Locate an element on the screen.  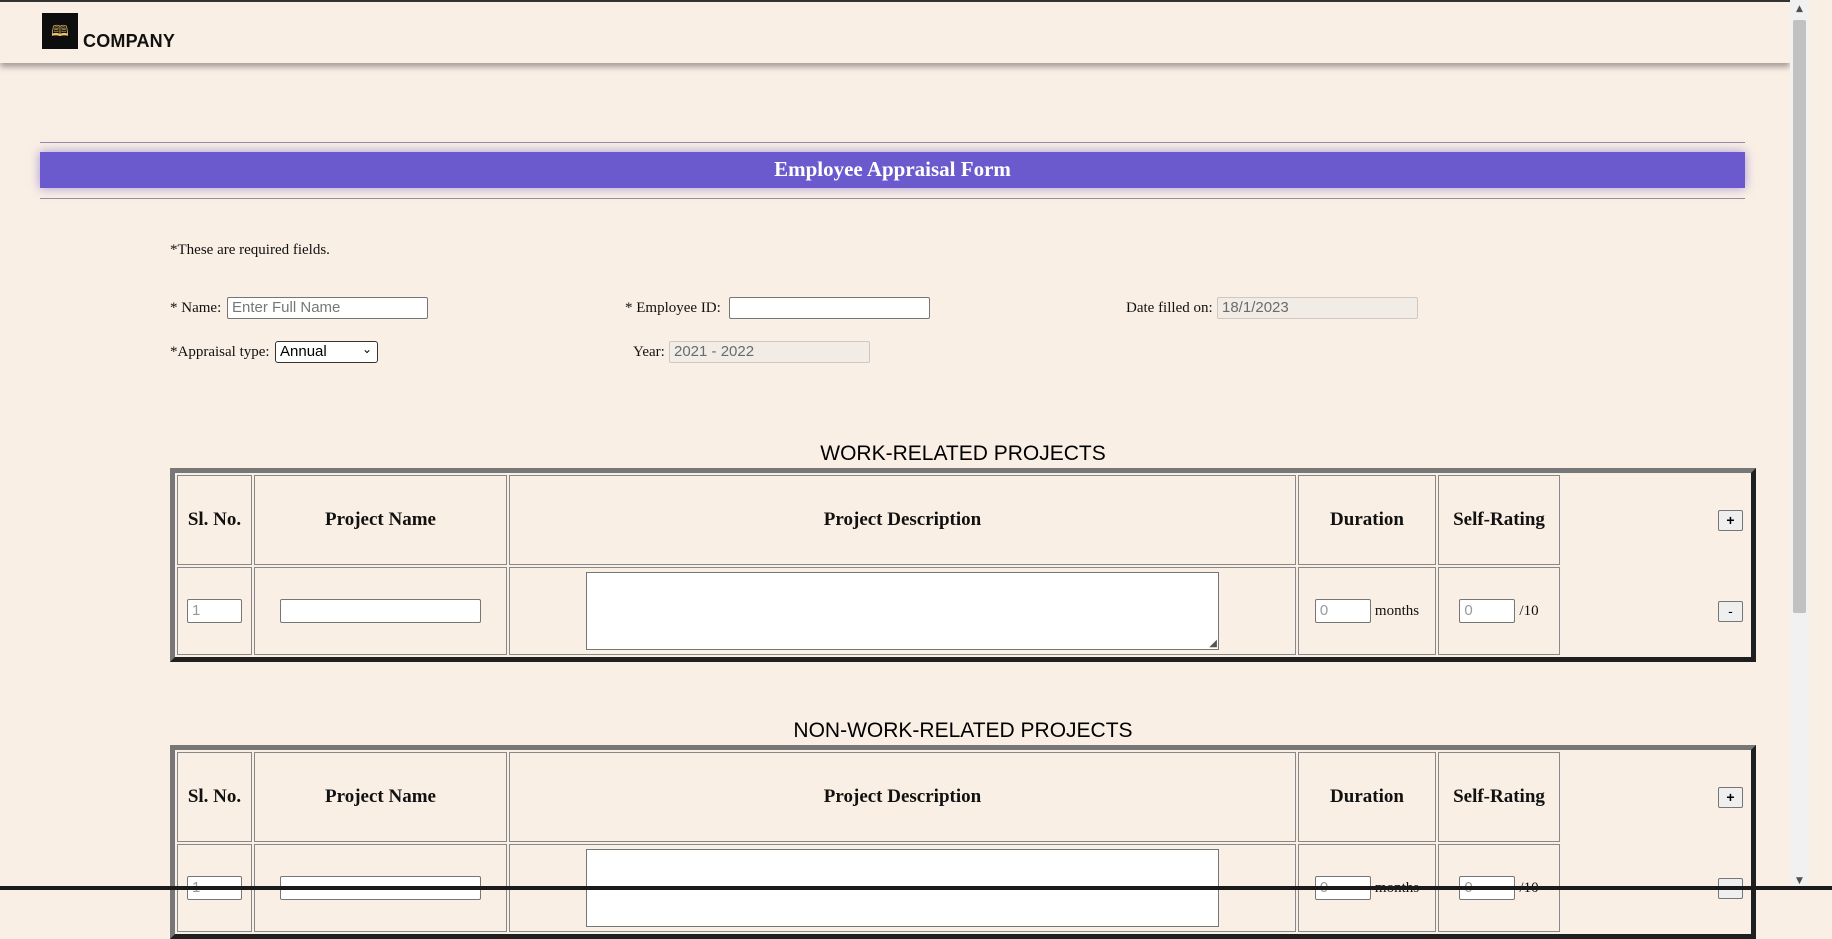
book-logo-icon: 🕮 is located at coordinates (60, 30).